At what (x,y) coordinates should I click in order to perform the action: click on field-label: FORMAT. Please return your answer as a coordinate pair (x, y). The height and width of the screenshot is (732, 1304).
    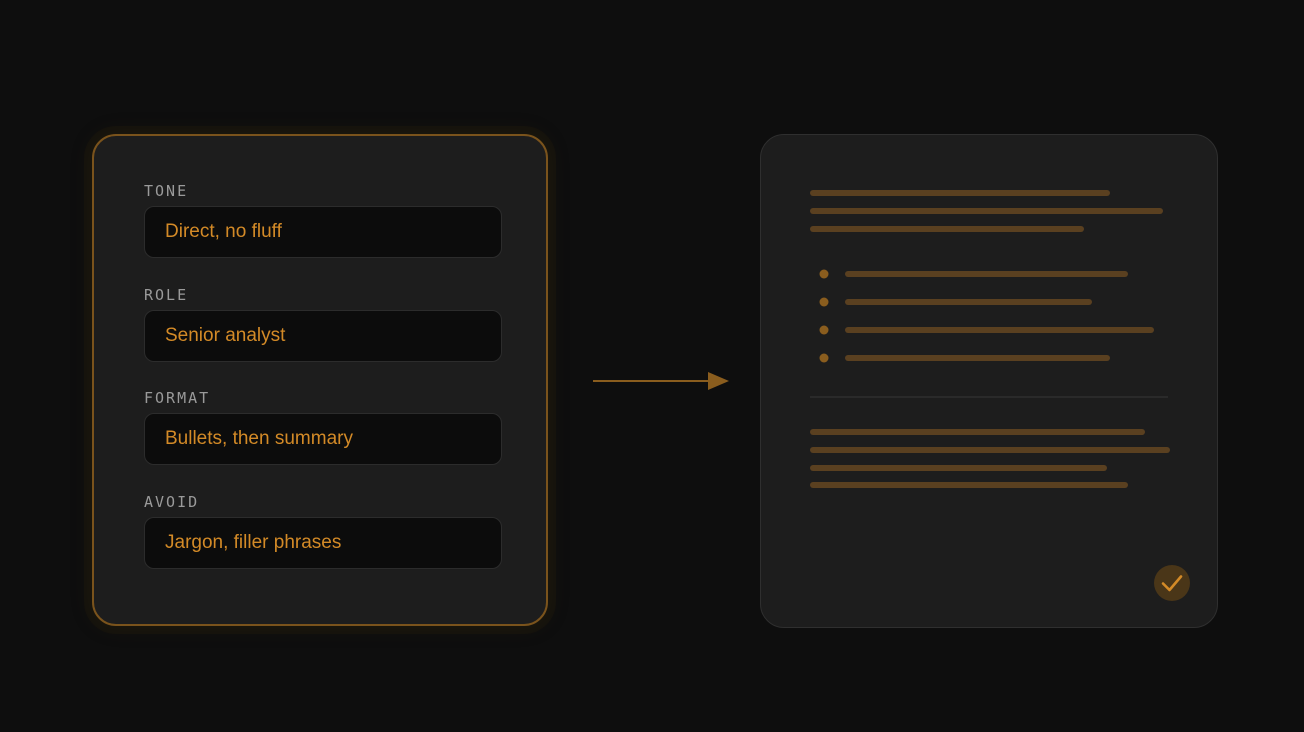
    Looking at the image, I should click on (177, 398).